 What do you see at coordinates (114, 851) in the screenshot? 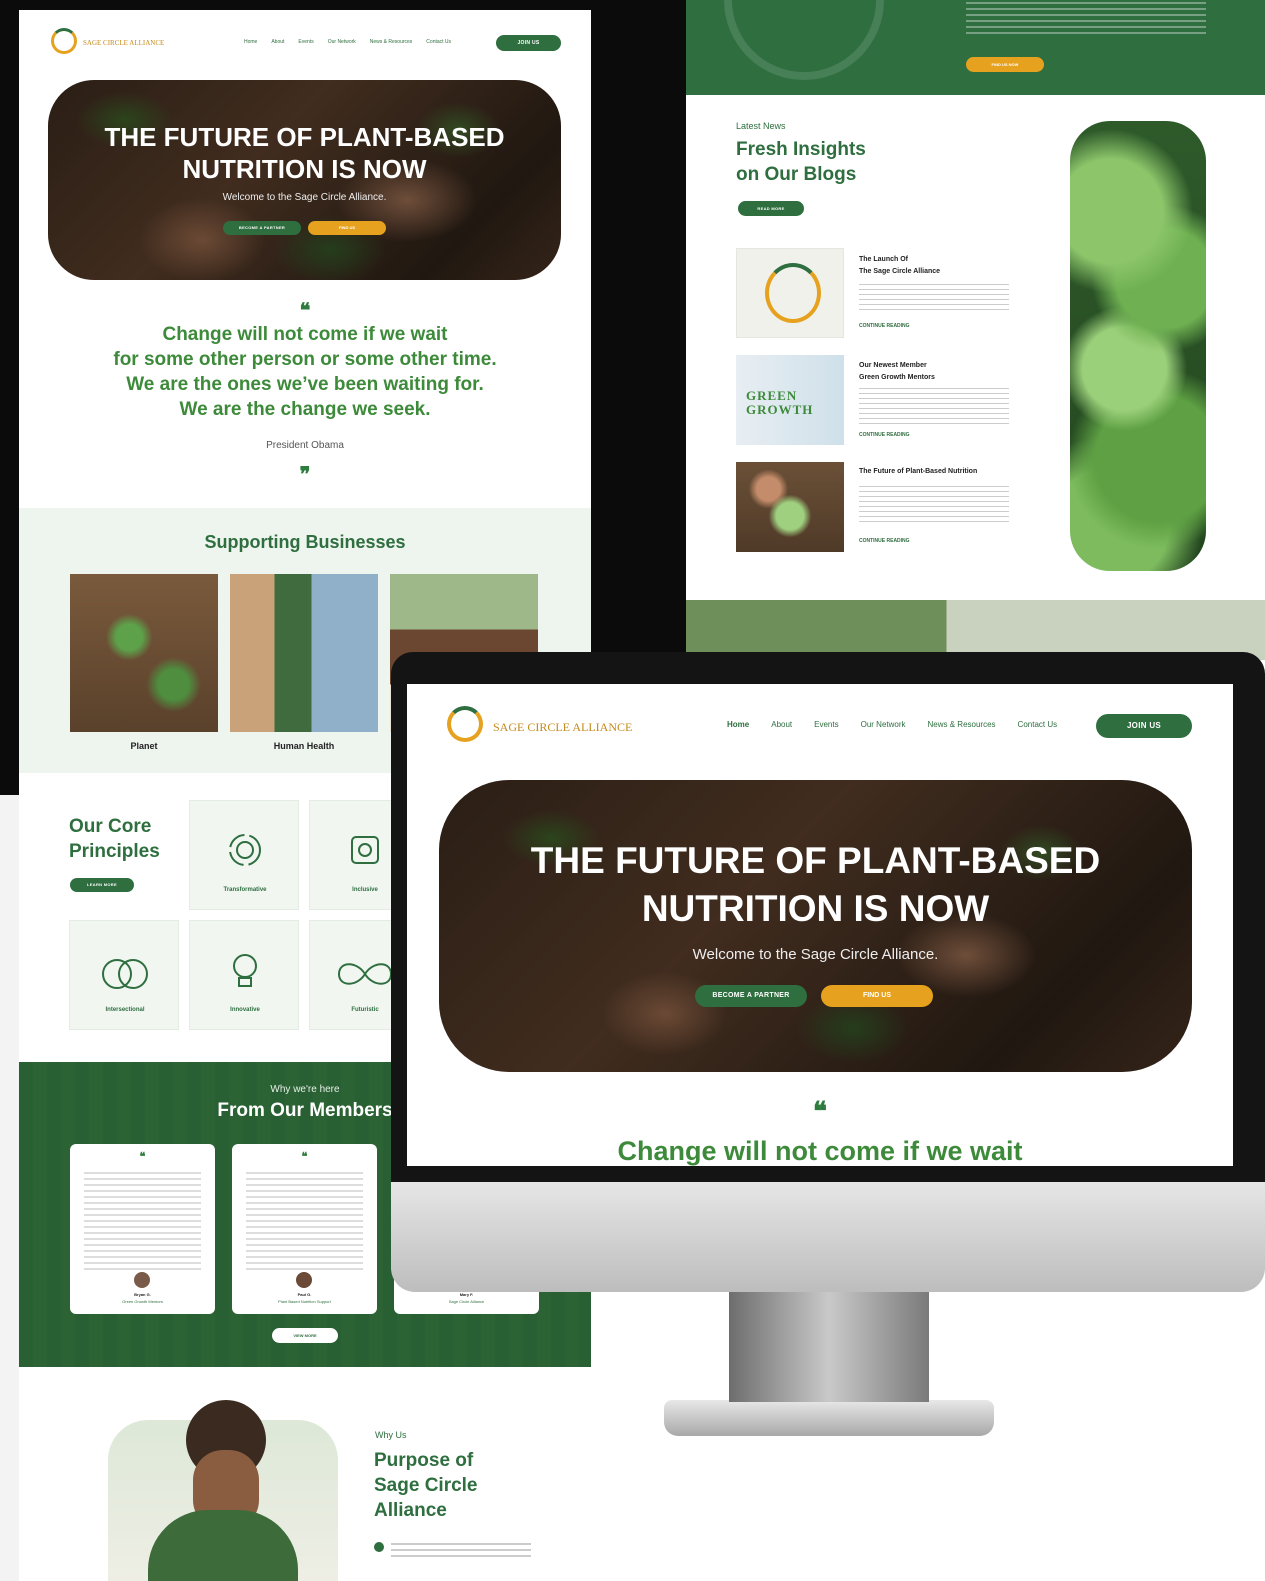
I see `principles-title-2: Principles` at bounding box center [114, 851].